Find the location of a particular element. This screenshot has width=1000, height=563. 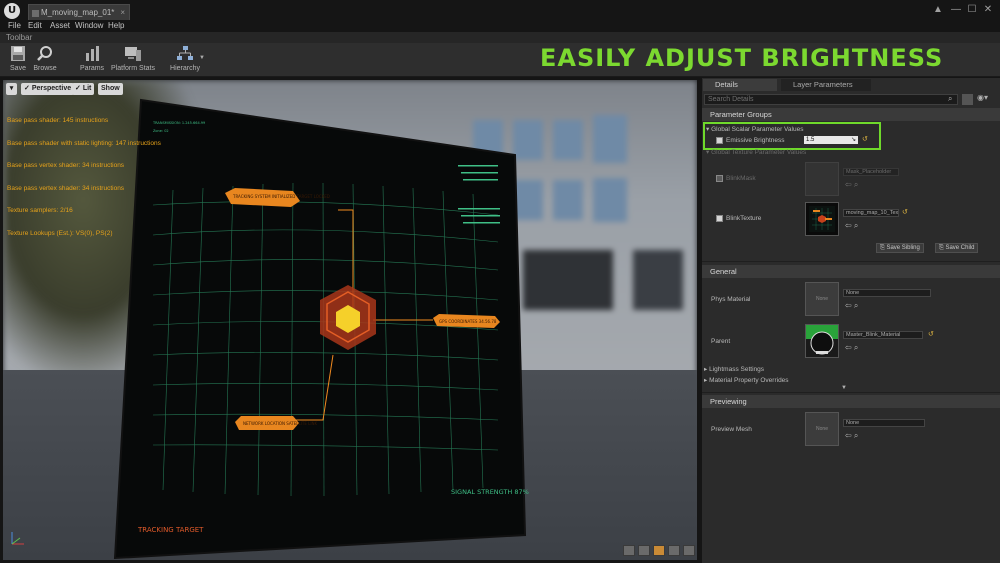

preview-cube-icon is located at coordinates (674, 550).